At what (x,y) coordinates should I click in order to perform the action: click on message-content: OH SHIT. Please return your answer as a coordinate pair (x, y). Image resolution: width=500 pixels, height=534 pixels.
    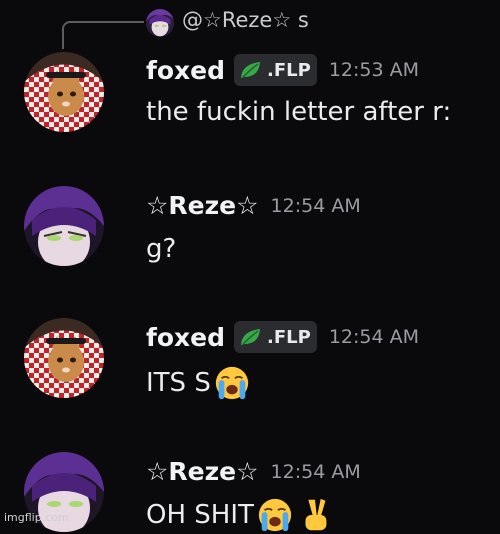
    Looking at the image, I should click on (240, 515).